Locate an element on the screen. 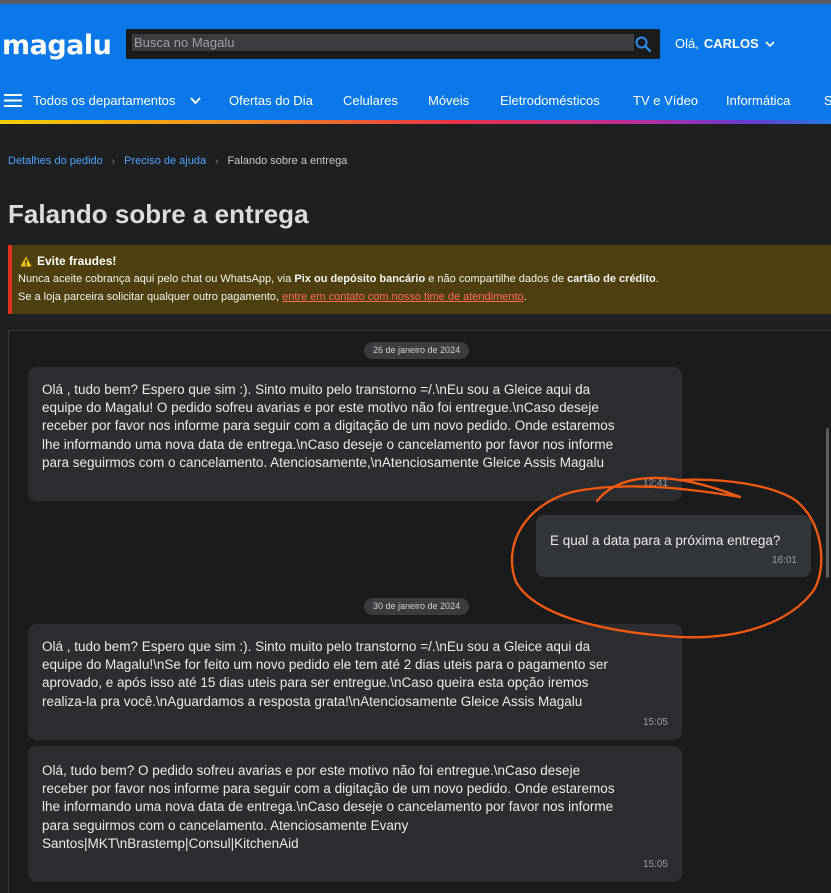 This screenshot has width=831, height=893. nav-item-tv-video: TV e Vídeo is located at coordinates (665, 100).